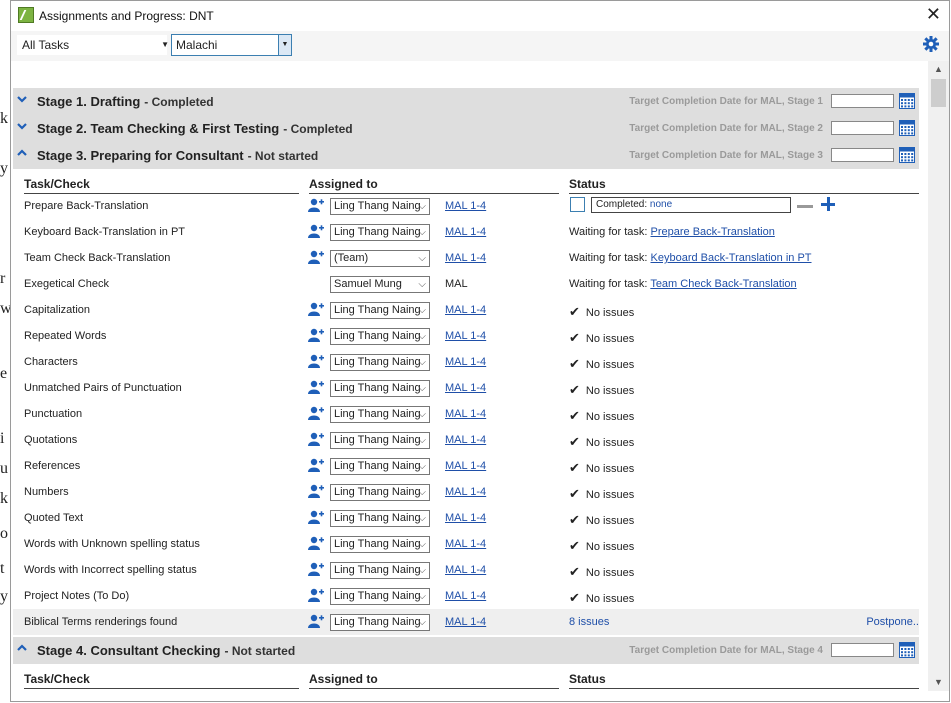 Image resolution: width=951 pixels, height=703 pixels. I want to click on settings-gear-icon, so click(931, 44).